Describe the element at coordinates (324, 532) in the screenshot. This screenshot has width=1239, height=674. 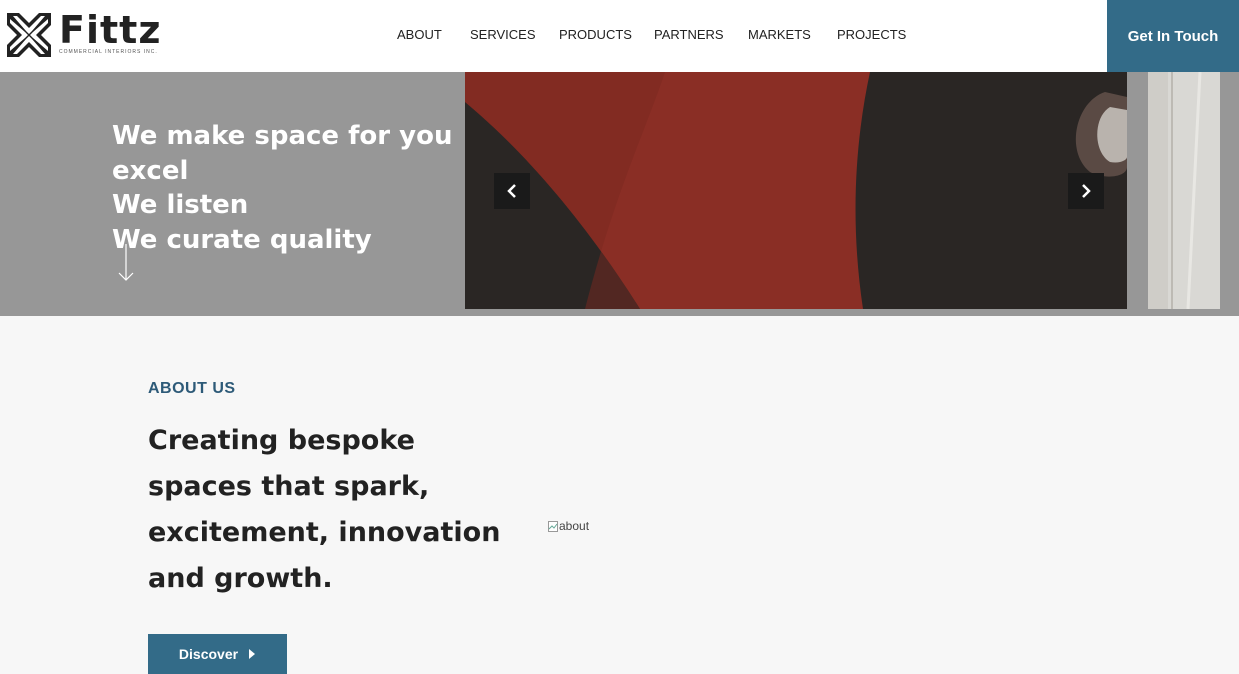
I see `about-heading-line: excitement, innovation` at that location.